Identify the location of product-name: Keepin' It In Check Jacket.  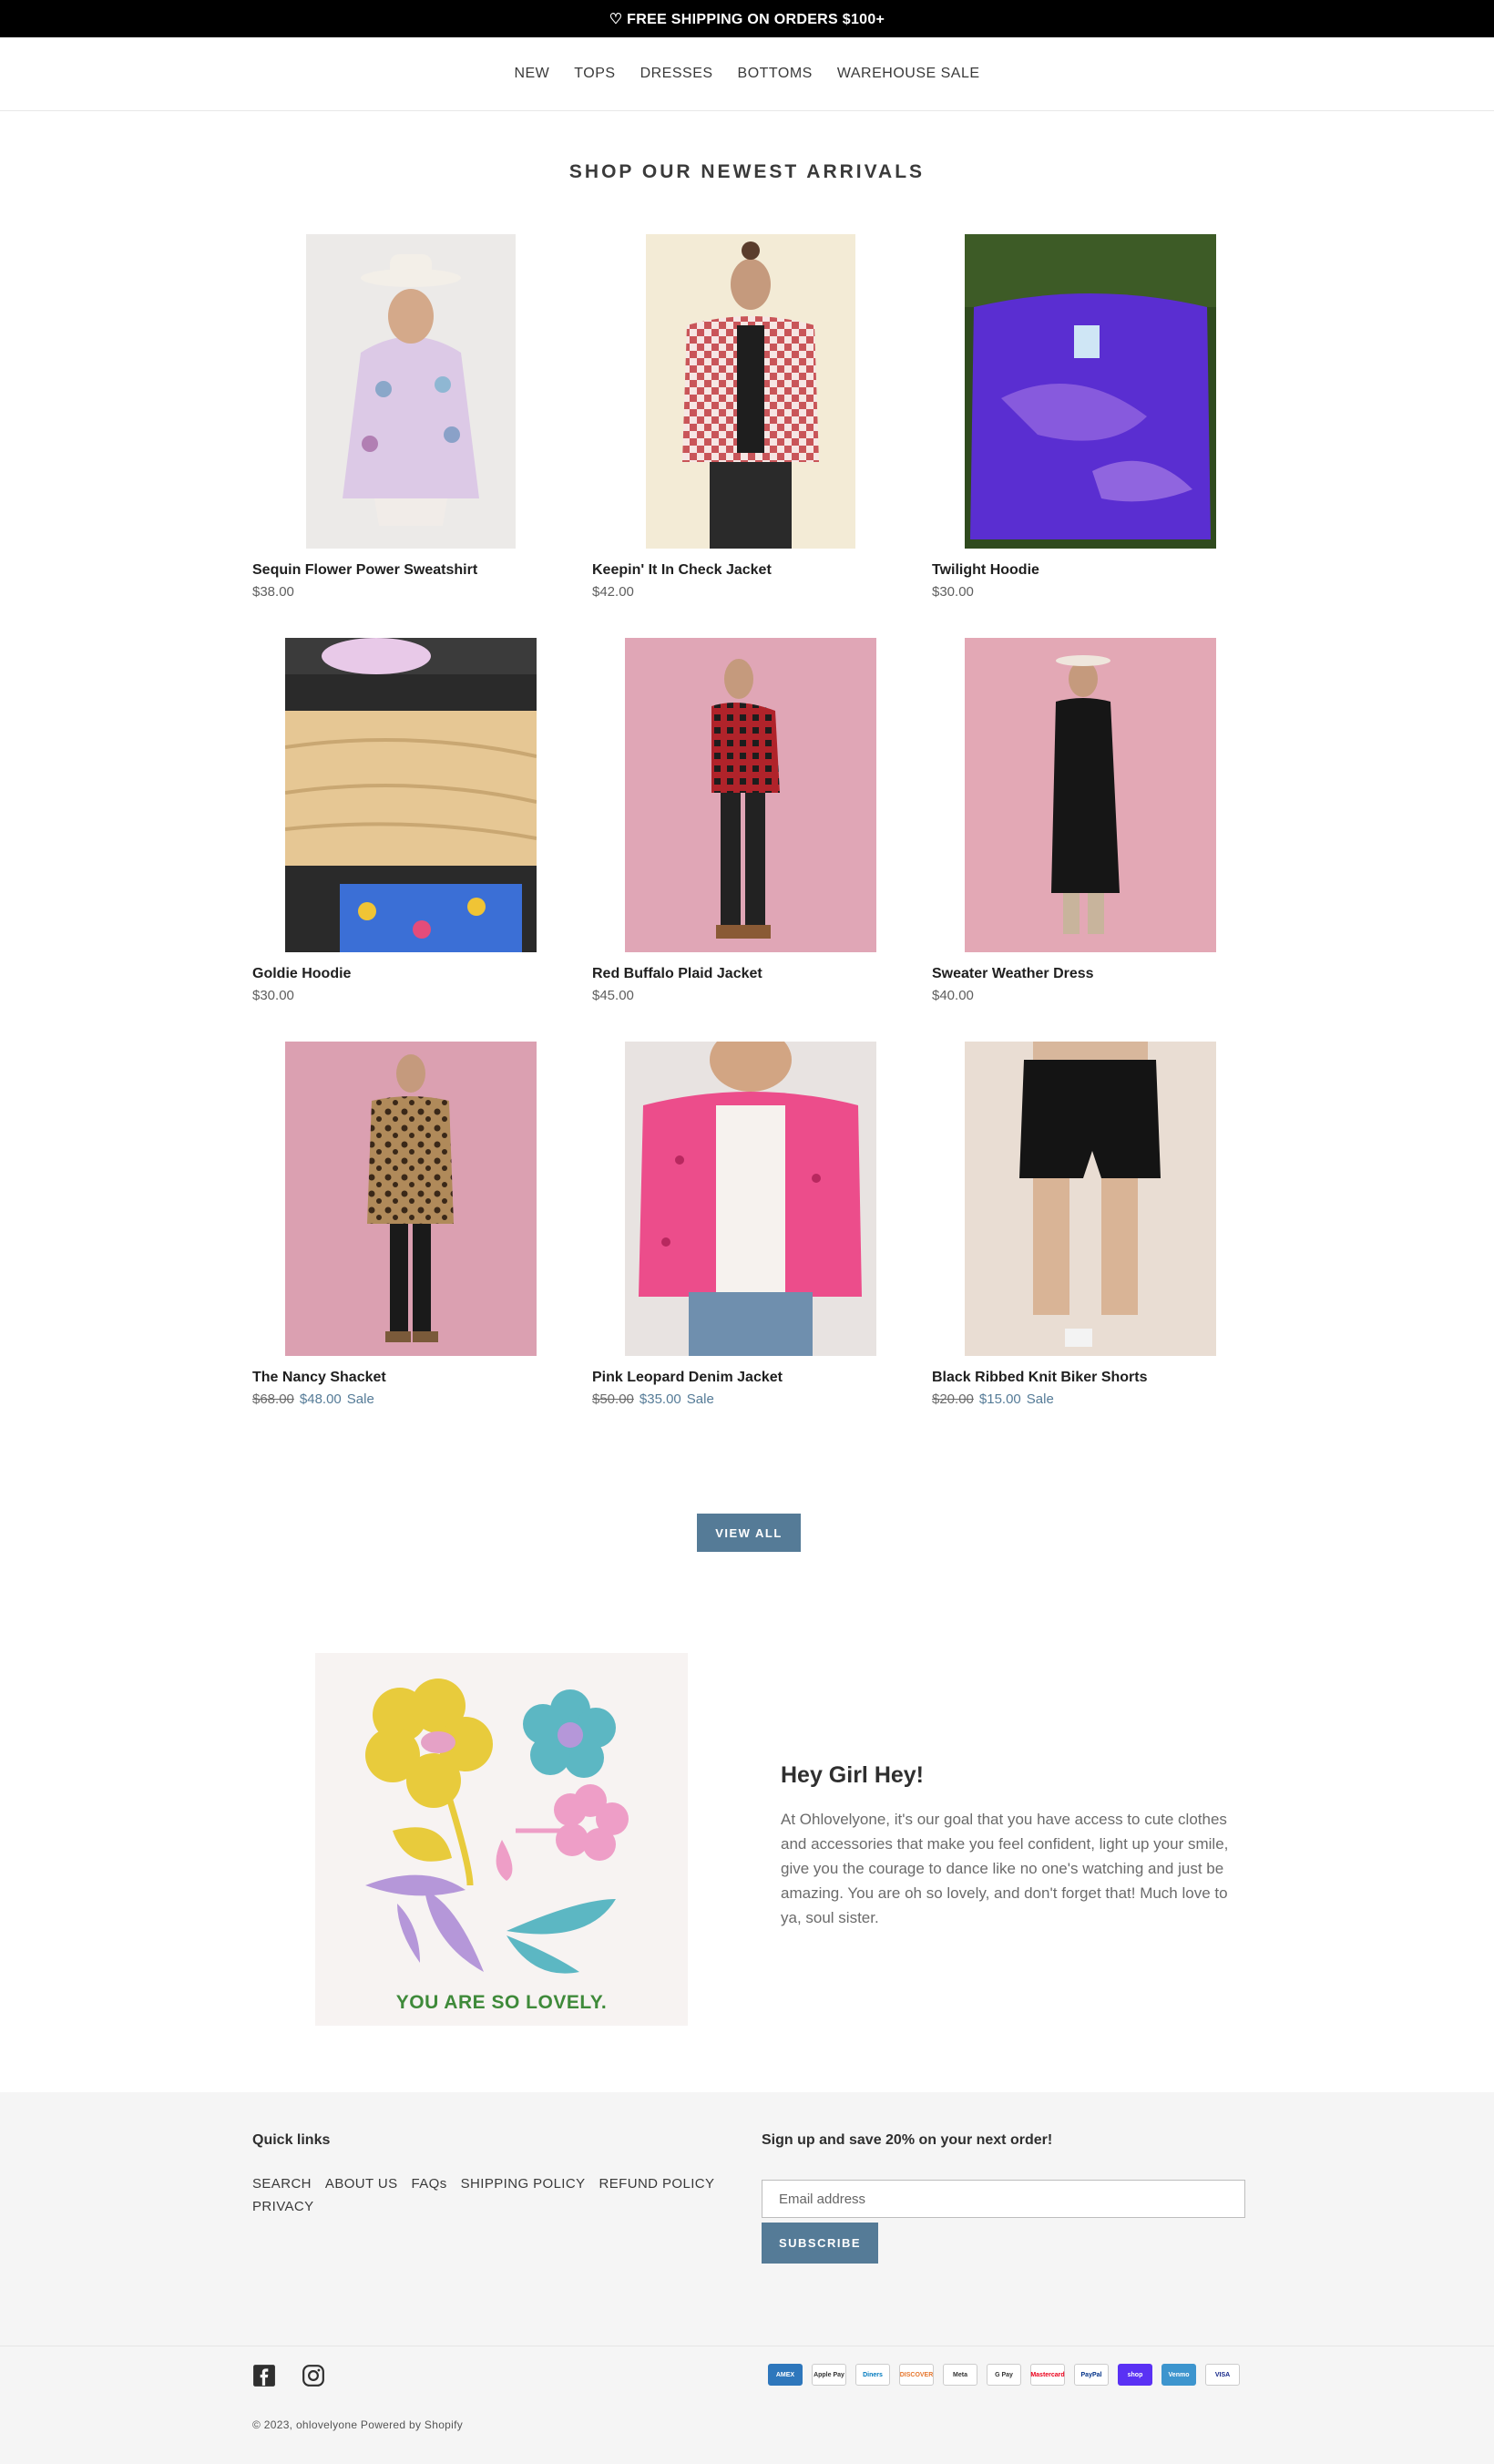
(751, 570).